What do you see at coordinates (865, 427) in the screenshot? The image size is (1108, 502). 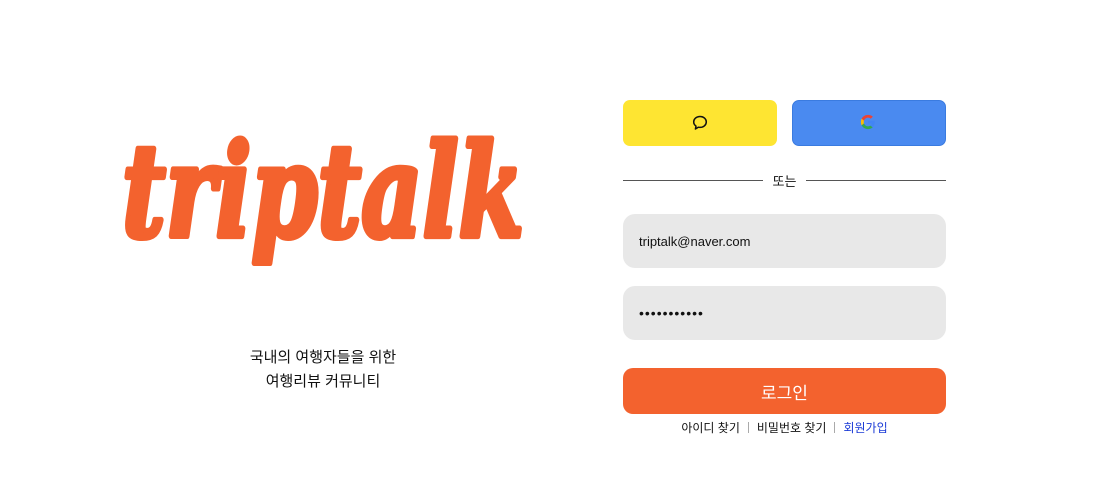 I see `signup-link: 회원가입` at bounding box center [865, 427].